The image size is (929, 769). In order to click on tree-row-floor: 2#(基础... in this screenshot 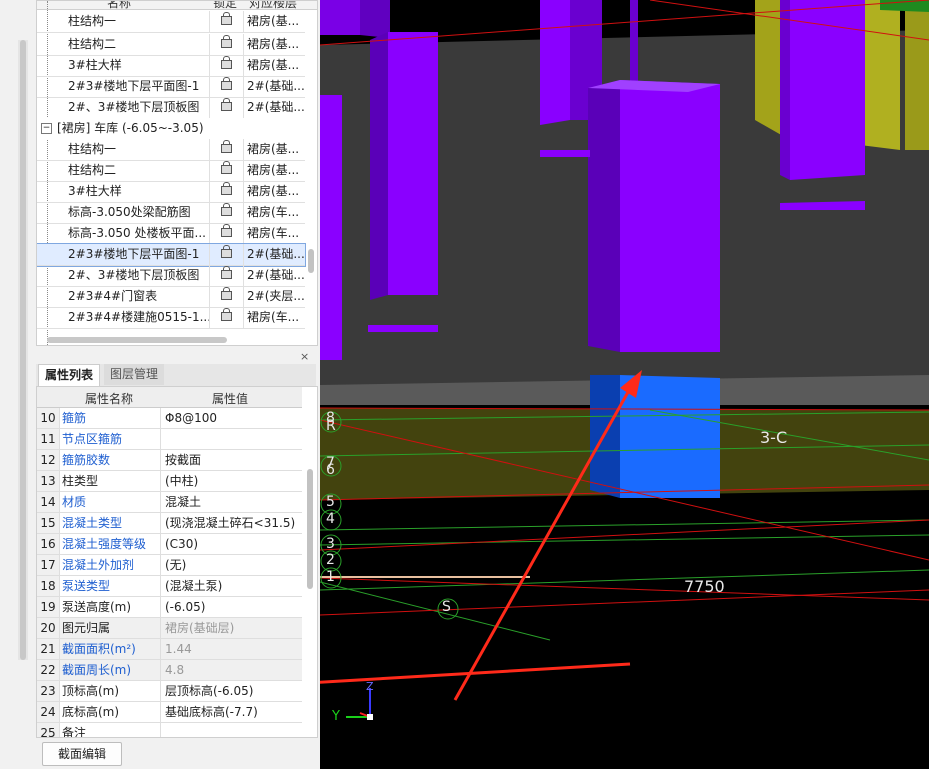, I will do `click(276, 254)`.